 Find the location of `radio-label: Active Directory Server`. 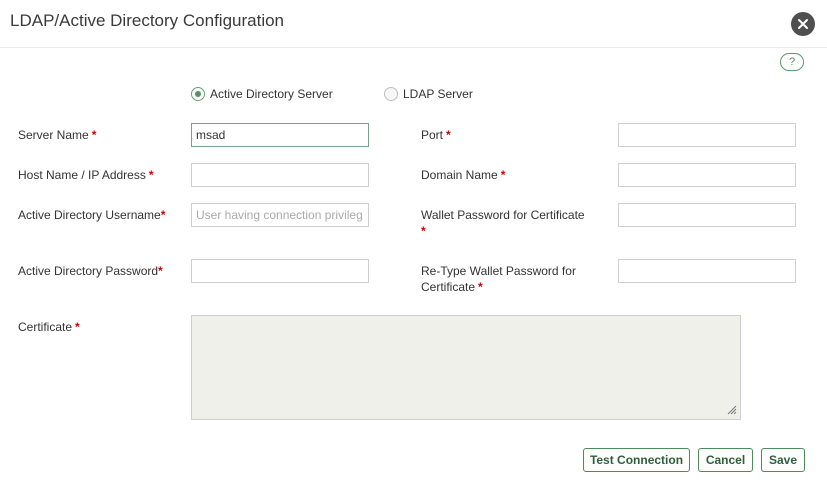

radio-label: Active Directory Server is located at coordinates (271, 94).